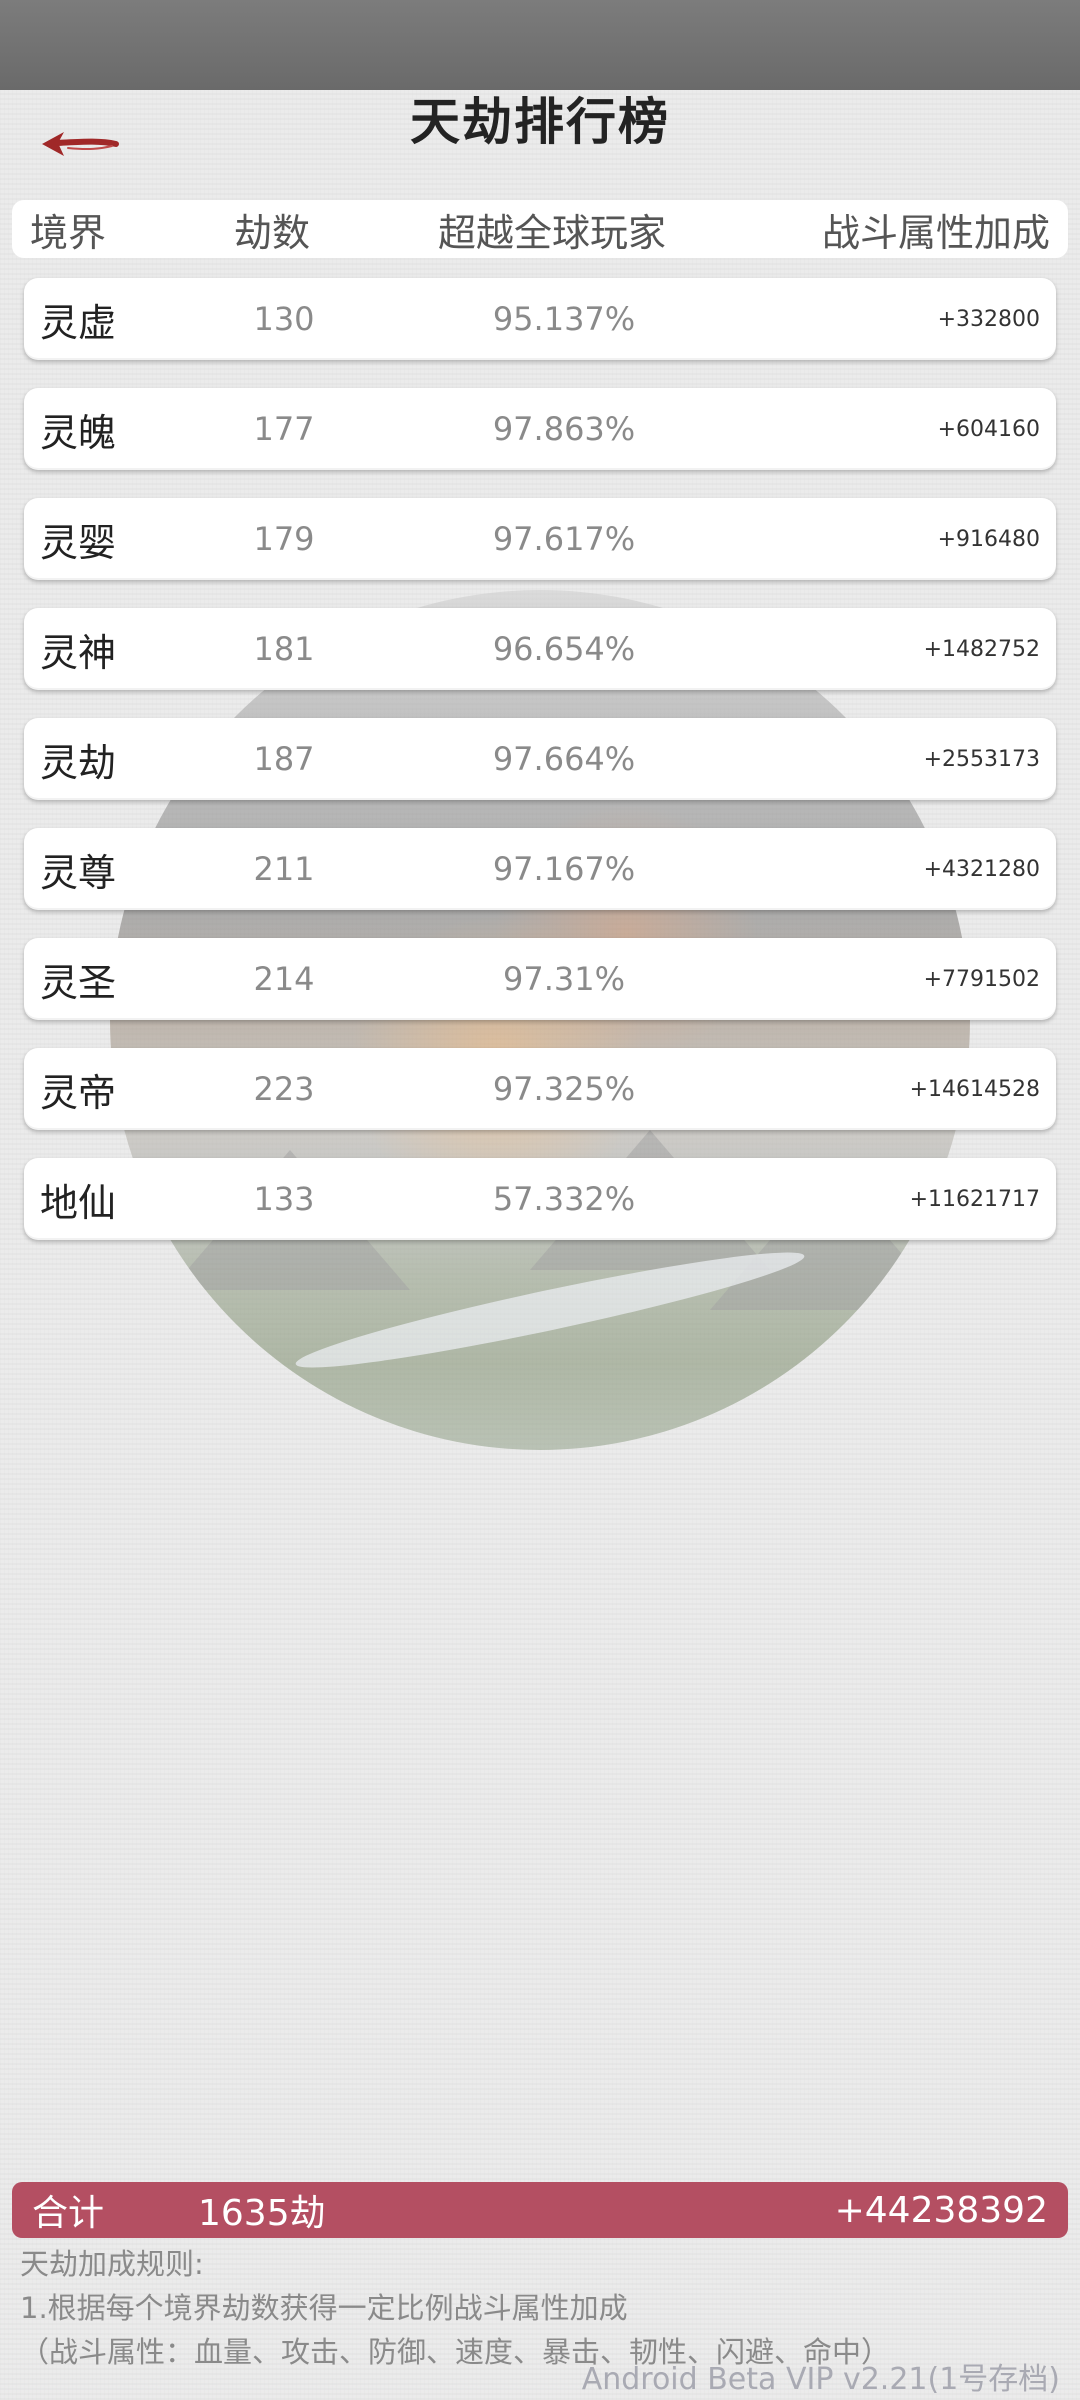 This screenshot has height=2400, width=1080. Describe the element at coordinates (563, 979) in the screenshot. I see `row-percent: 97.31%` at that location.